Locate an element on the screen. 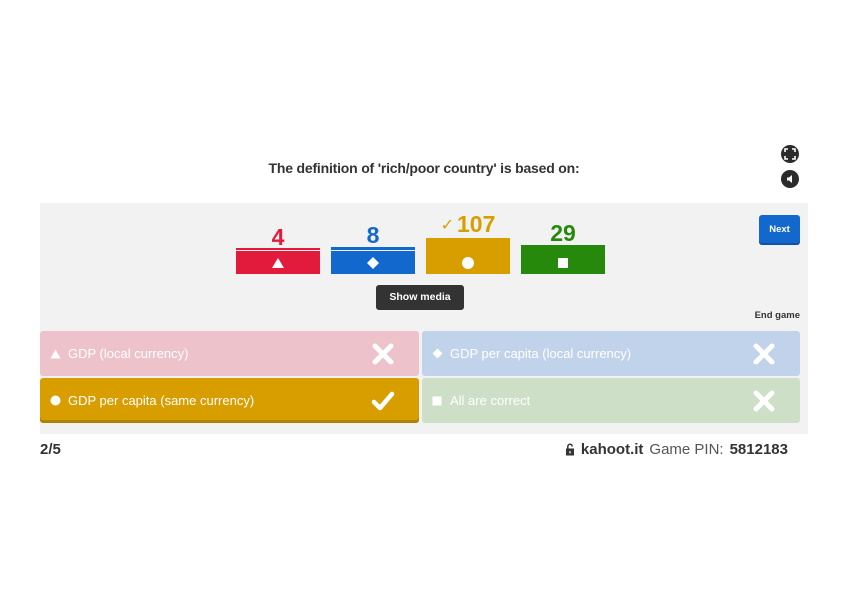 The width and height of the screenshot is (848, 599). answer-label: GDP per capita (same currency) is located at coordinates (161, 400).